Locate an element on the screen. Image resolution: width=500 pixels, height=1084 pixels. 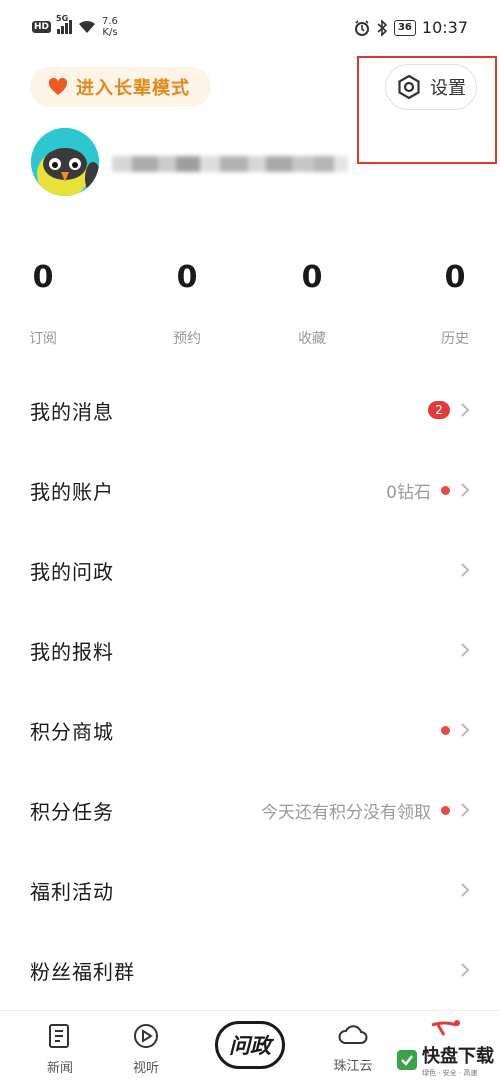
clock: 10:37 is located at coordinates (444, 27).